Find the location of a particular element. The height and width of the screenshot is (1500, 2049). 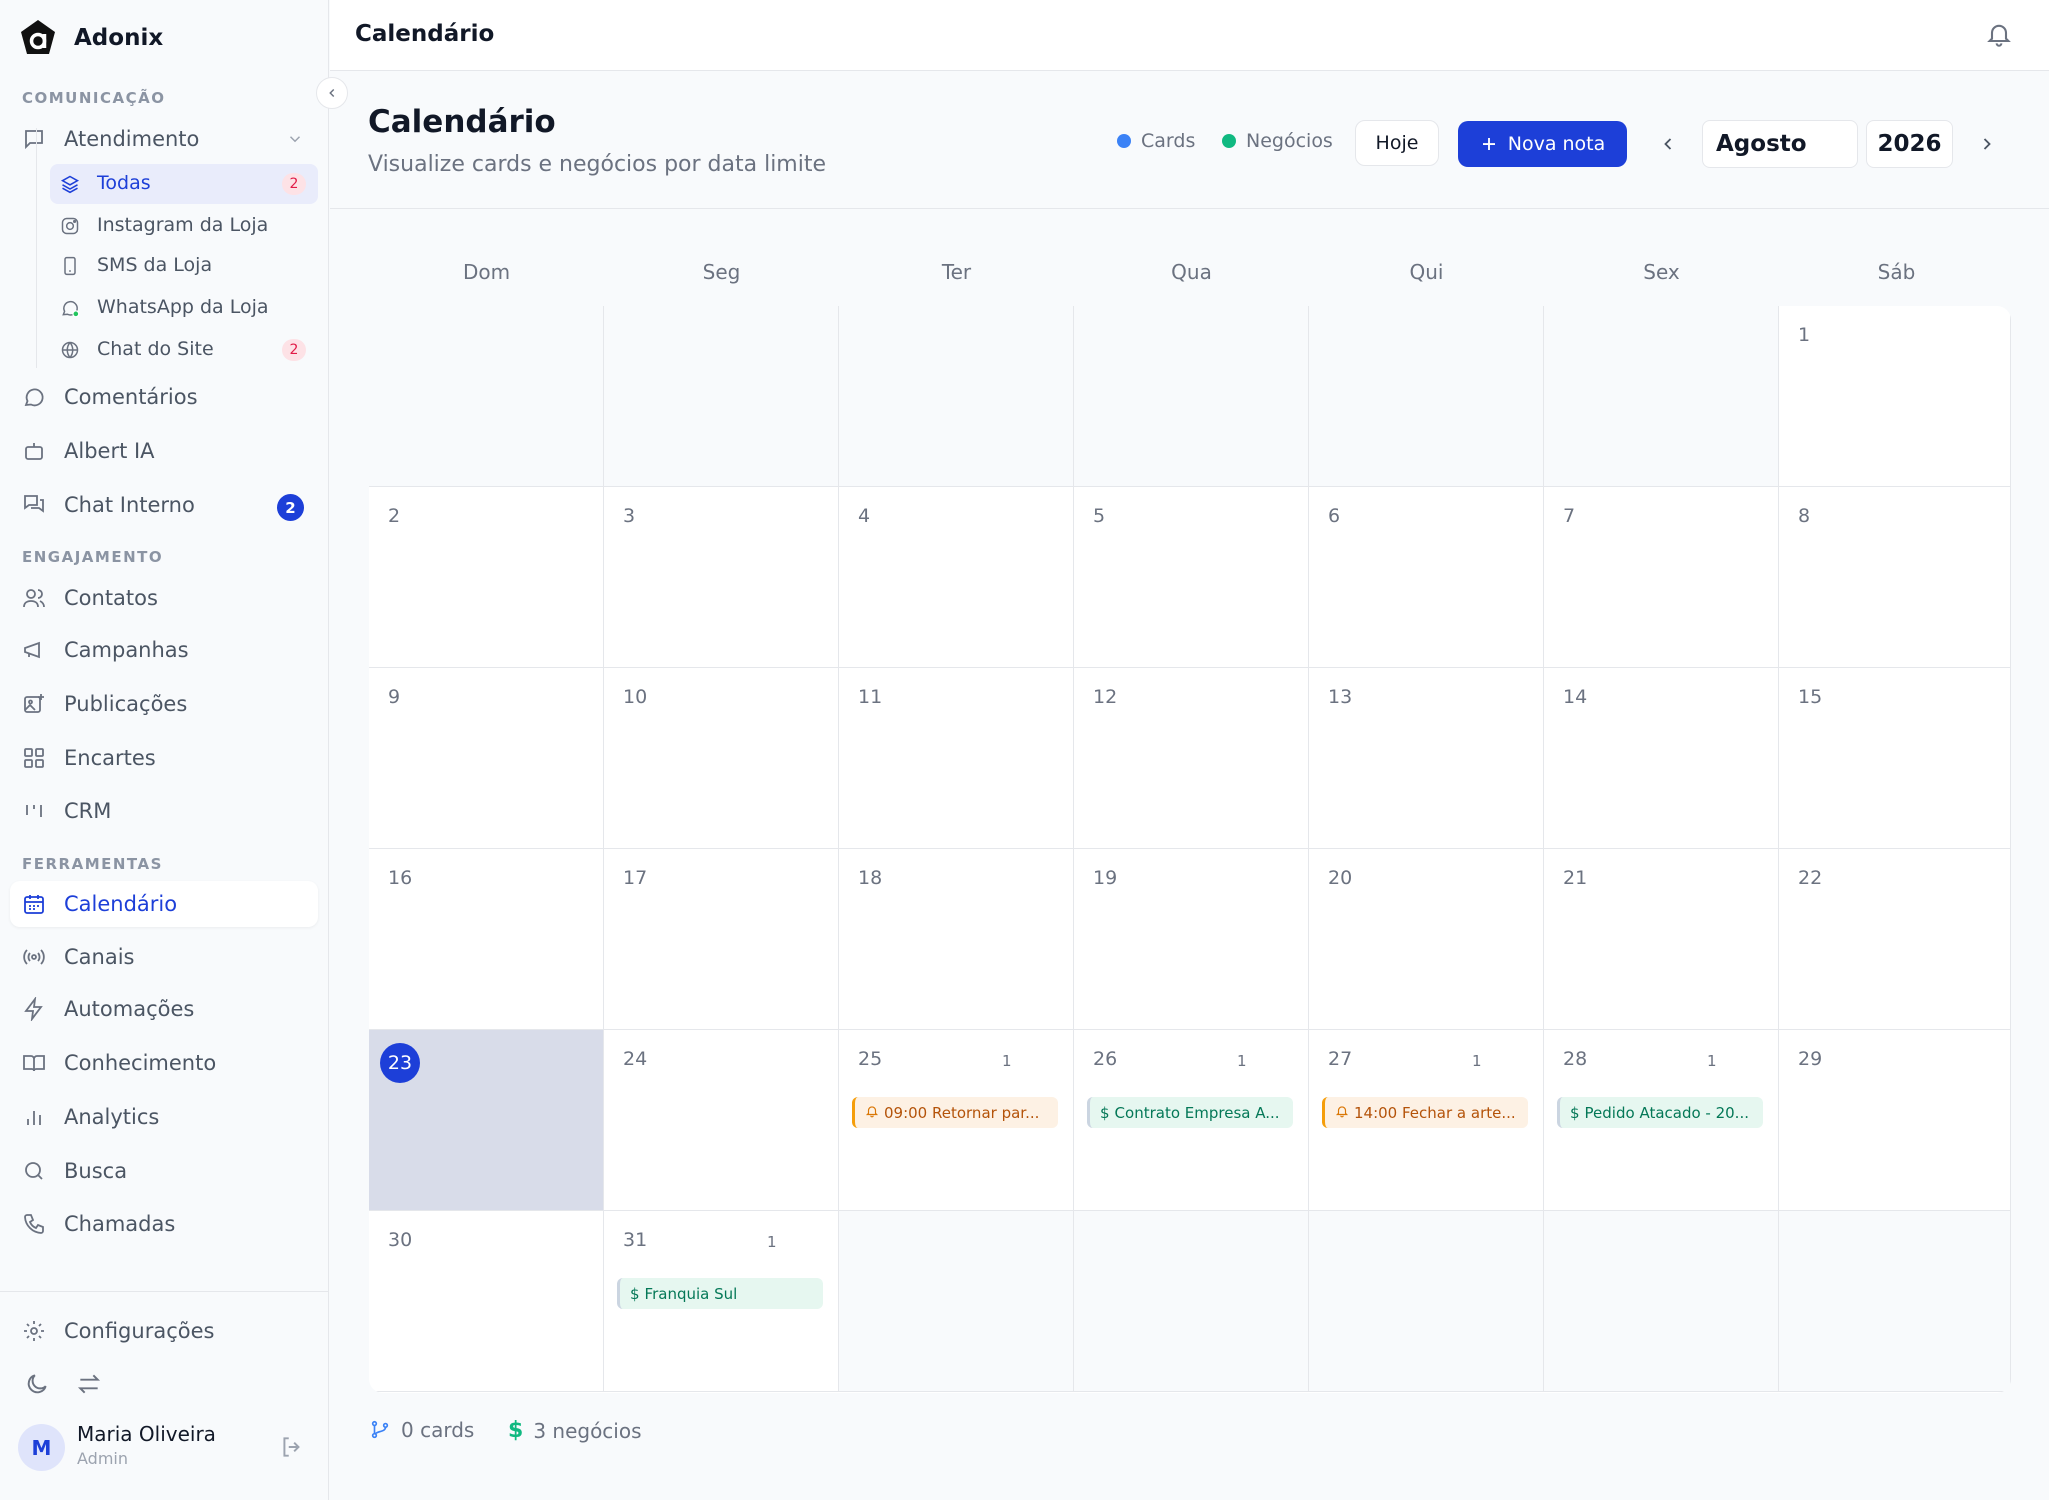

calendar-day-5: 5 is located at coordinates (1191, 577).